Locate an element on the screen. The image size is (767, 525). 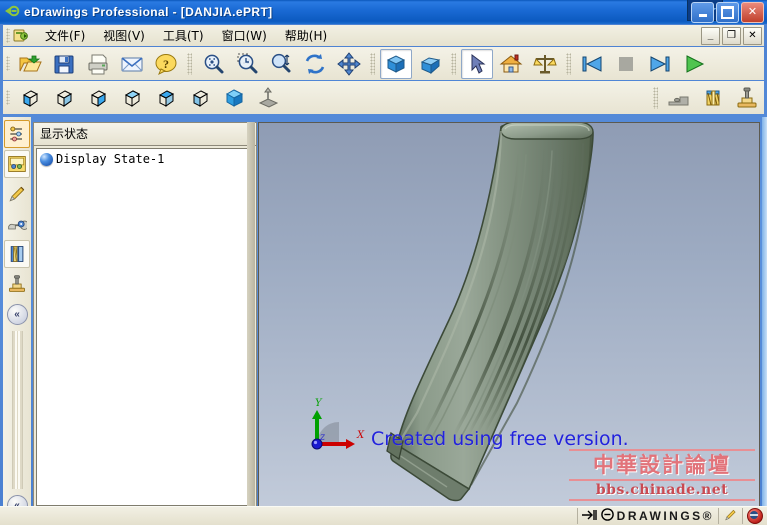
document-icon is located at coordinates (21, 35).